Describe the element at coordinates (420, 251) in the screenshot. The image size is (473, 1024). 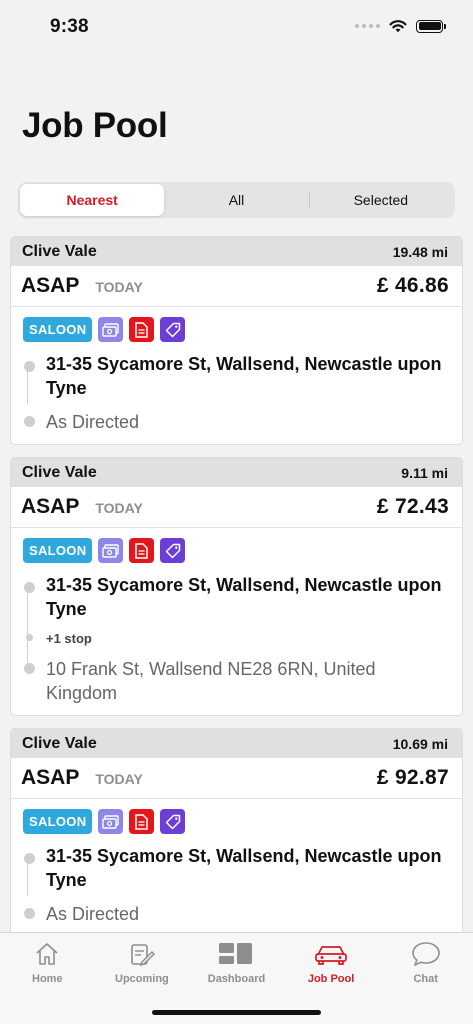
I see `job-distance: 19.48 mi` at that location.